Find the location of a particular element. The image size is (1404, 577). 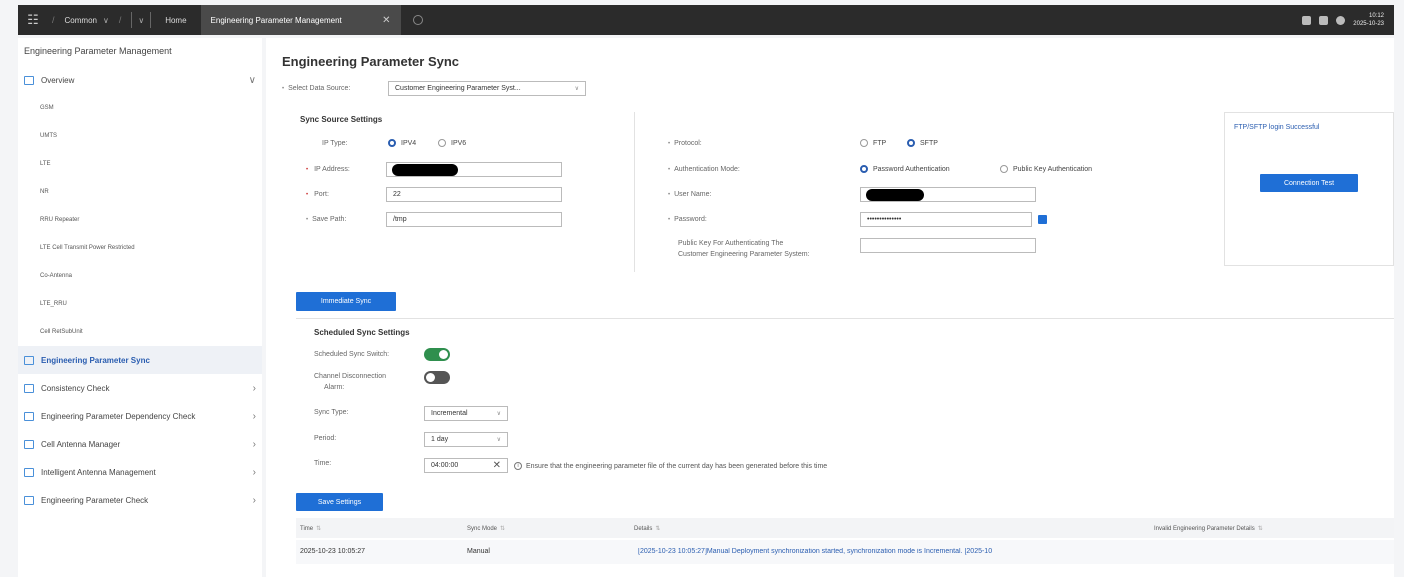

sidebar-item-label: Engineering Parameter Sync is located at coordinates (95, 360).